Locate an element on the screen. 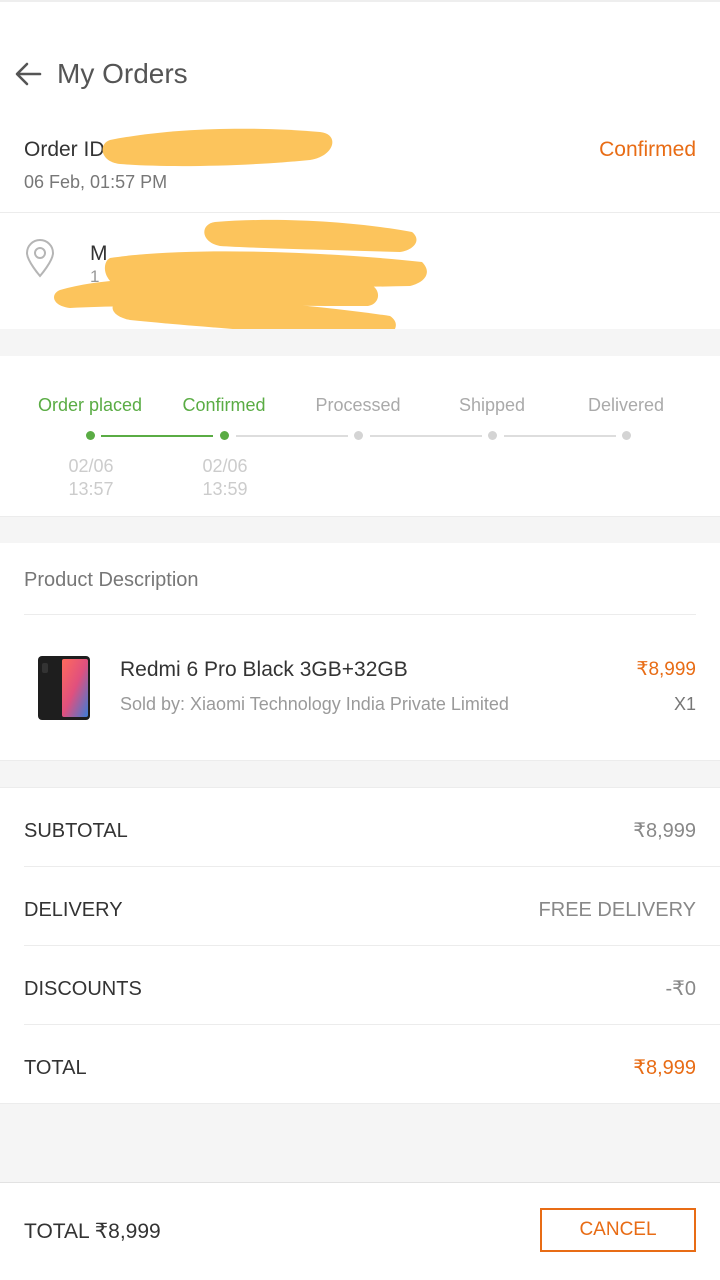 The image size is (720, 1280). footer-total: TOTAL ₹8,999 is located at coordinates (92, 1231).